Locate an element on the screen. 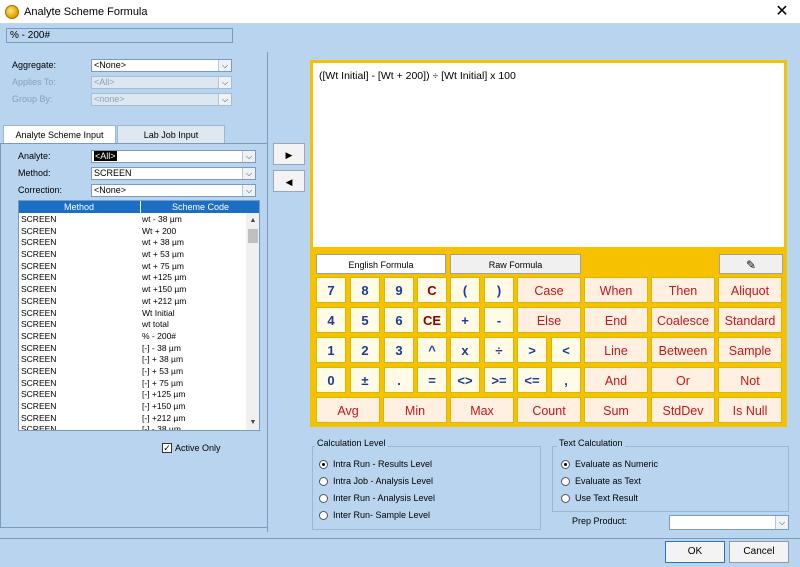 The height and width of the screenshot is (567, 800). key-not-equal: <> is located at coordinates (465, 380).